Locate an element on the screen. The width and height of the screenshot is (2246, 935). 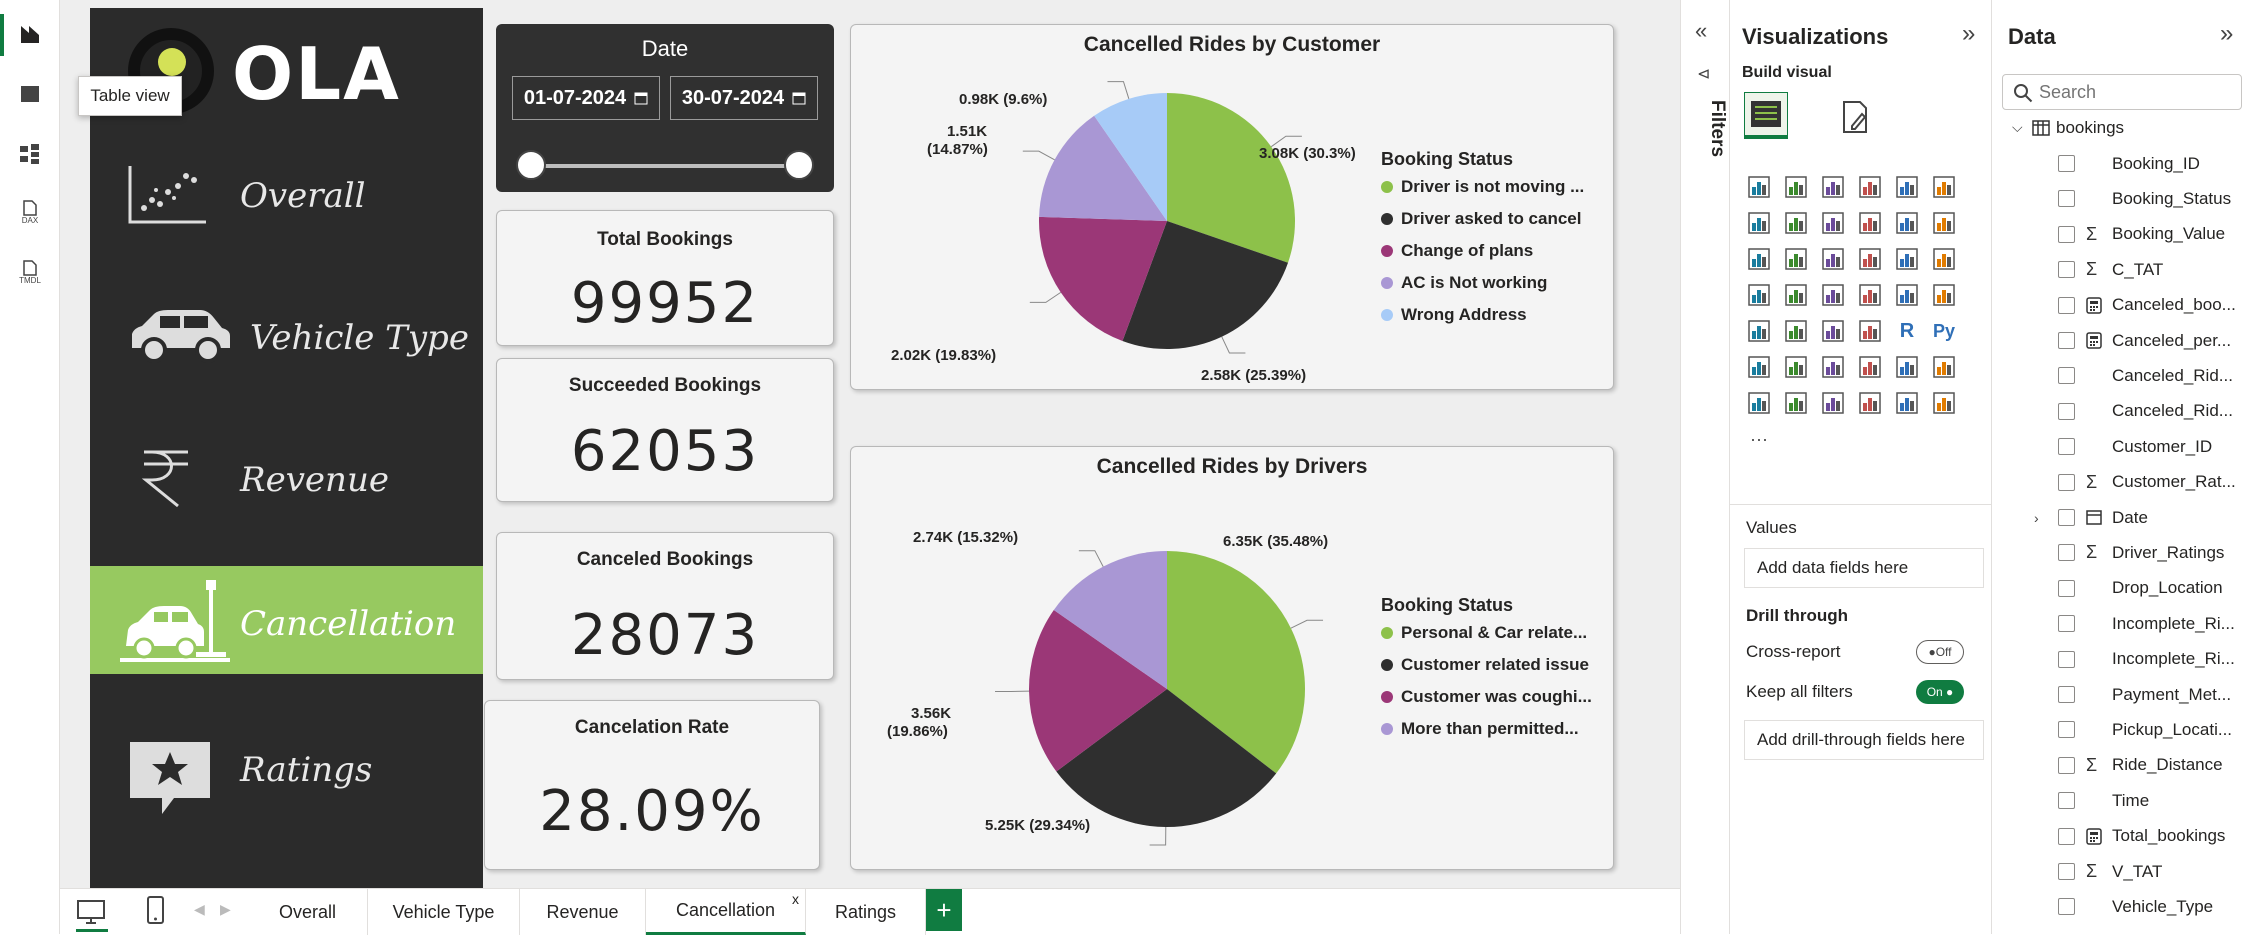
field-item: ›Date is located at coordinates (2119, 517).